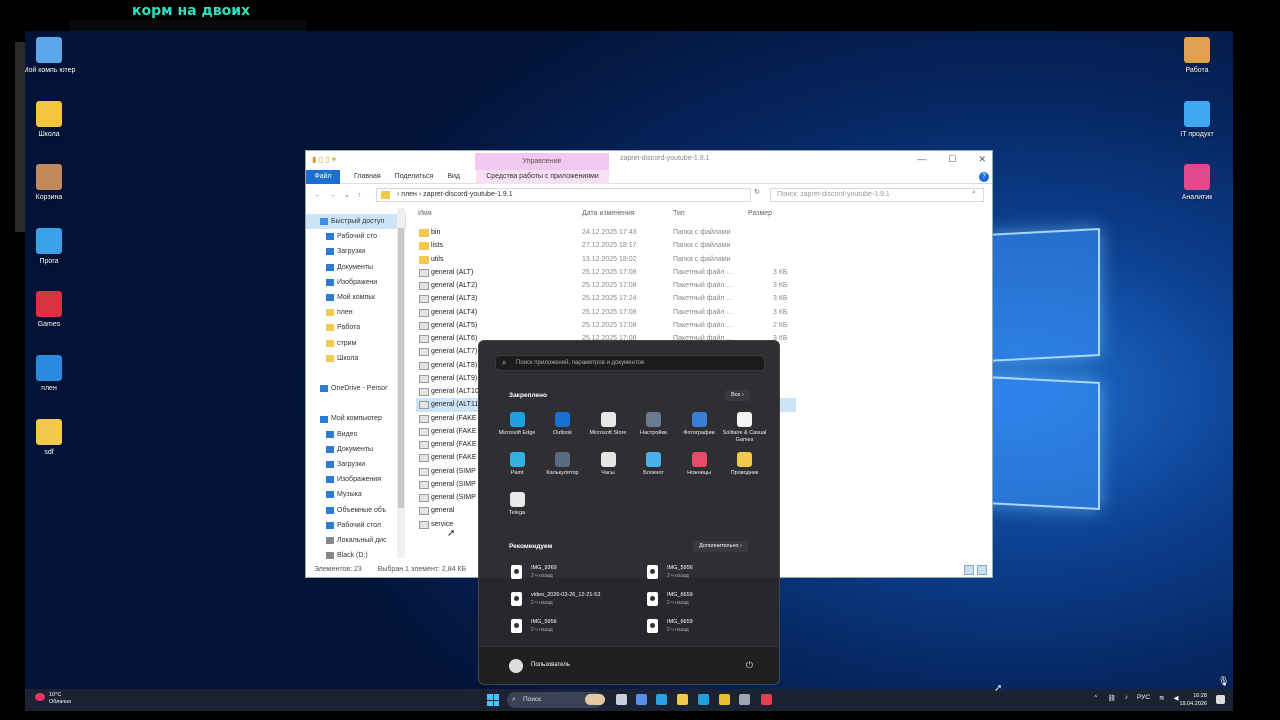 This screenshot has width=1280, height=720. I want to click on telegram-icon, so click(661, 699).